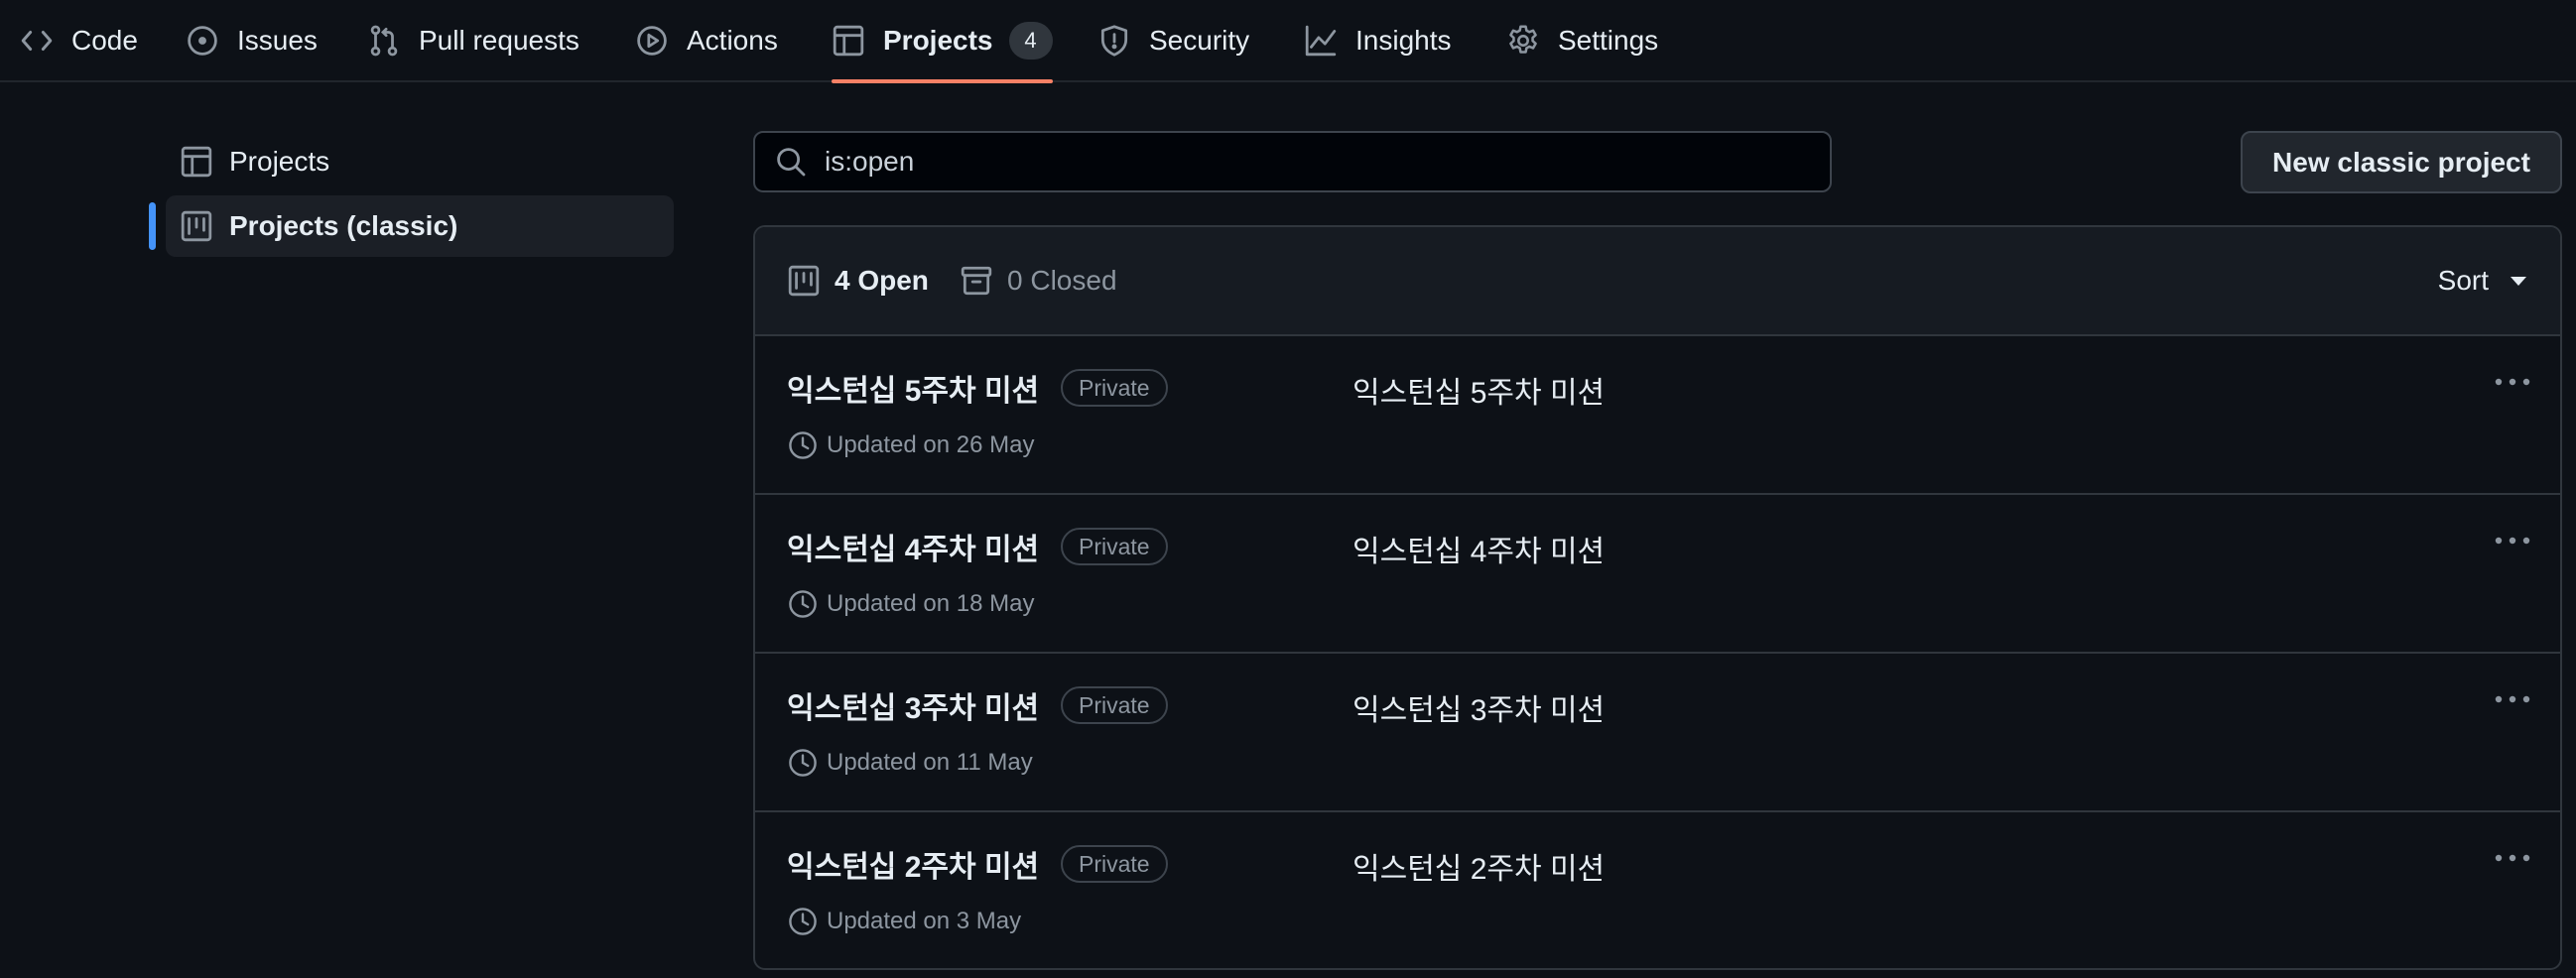 This screenshot has height=978, width=2576. I want to click on archive-icon, so click(977, 281).